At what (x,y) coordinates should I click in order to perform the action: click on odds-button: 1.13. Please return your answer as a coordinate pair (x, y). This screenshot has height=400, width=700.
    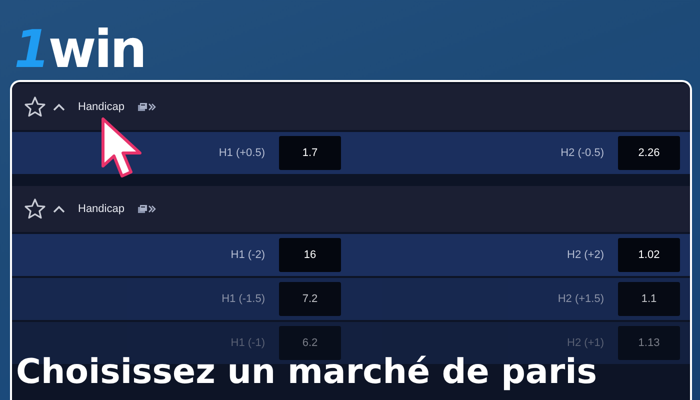
    Looking at the image, I should click on (649, 343).